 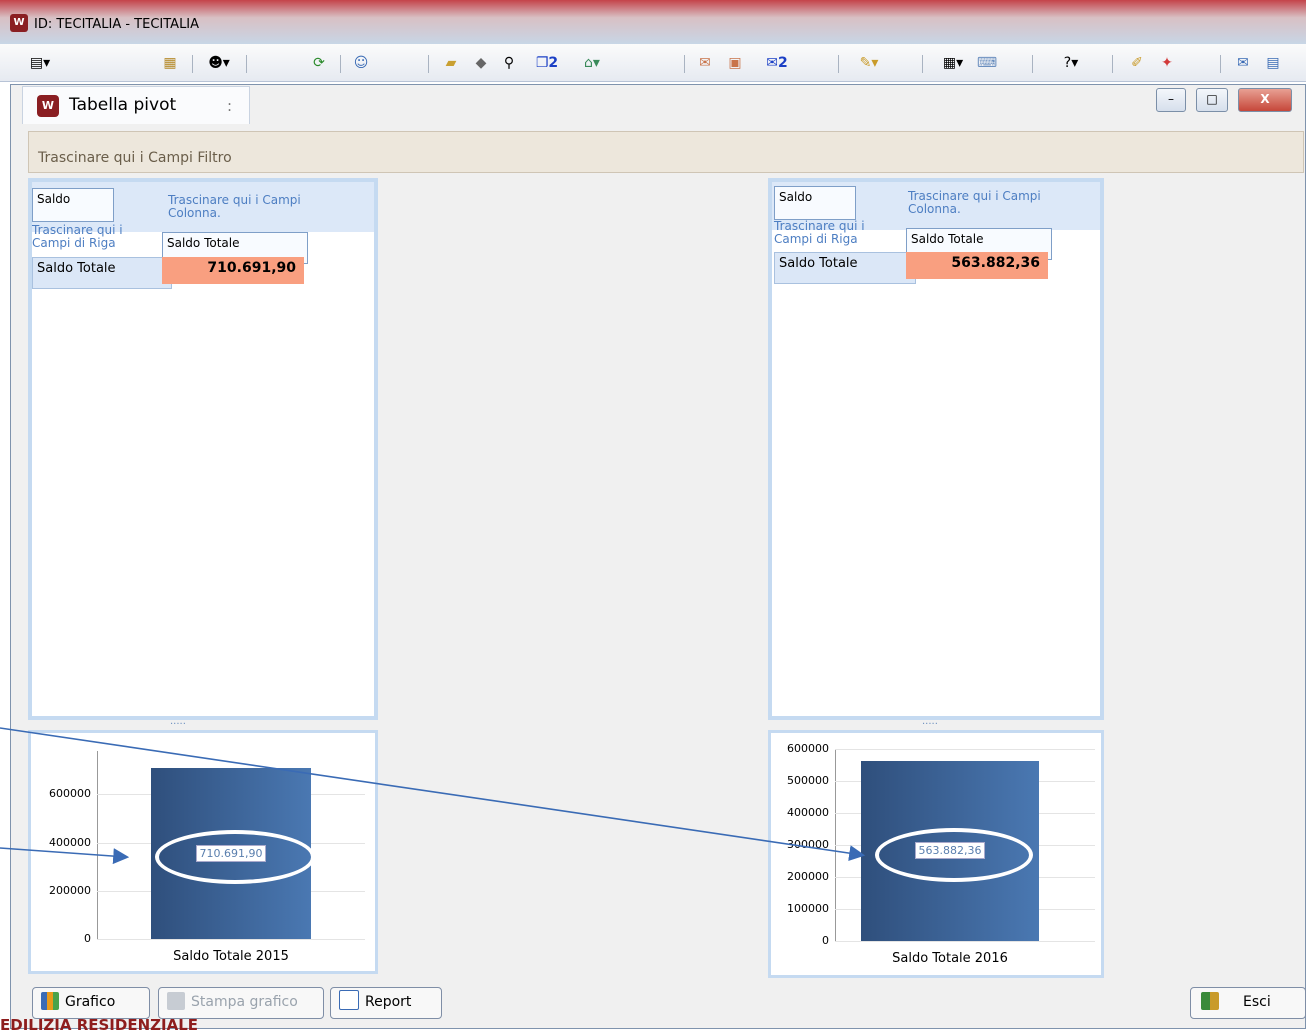 I want to click on grafico-label: Grafico, so click(x=90, y=1002).